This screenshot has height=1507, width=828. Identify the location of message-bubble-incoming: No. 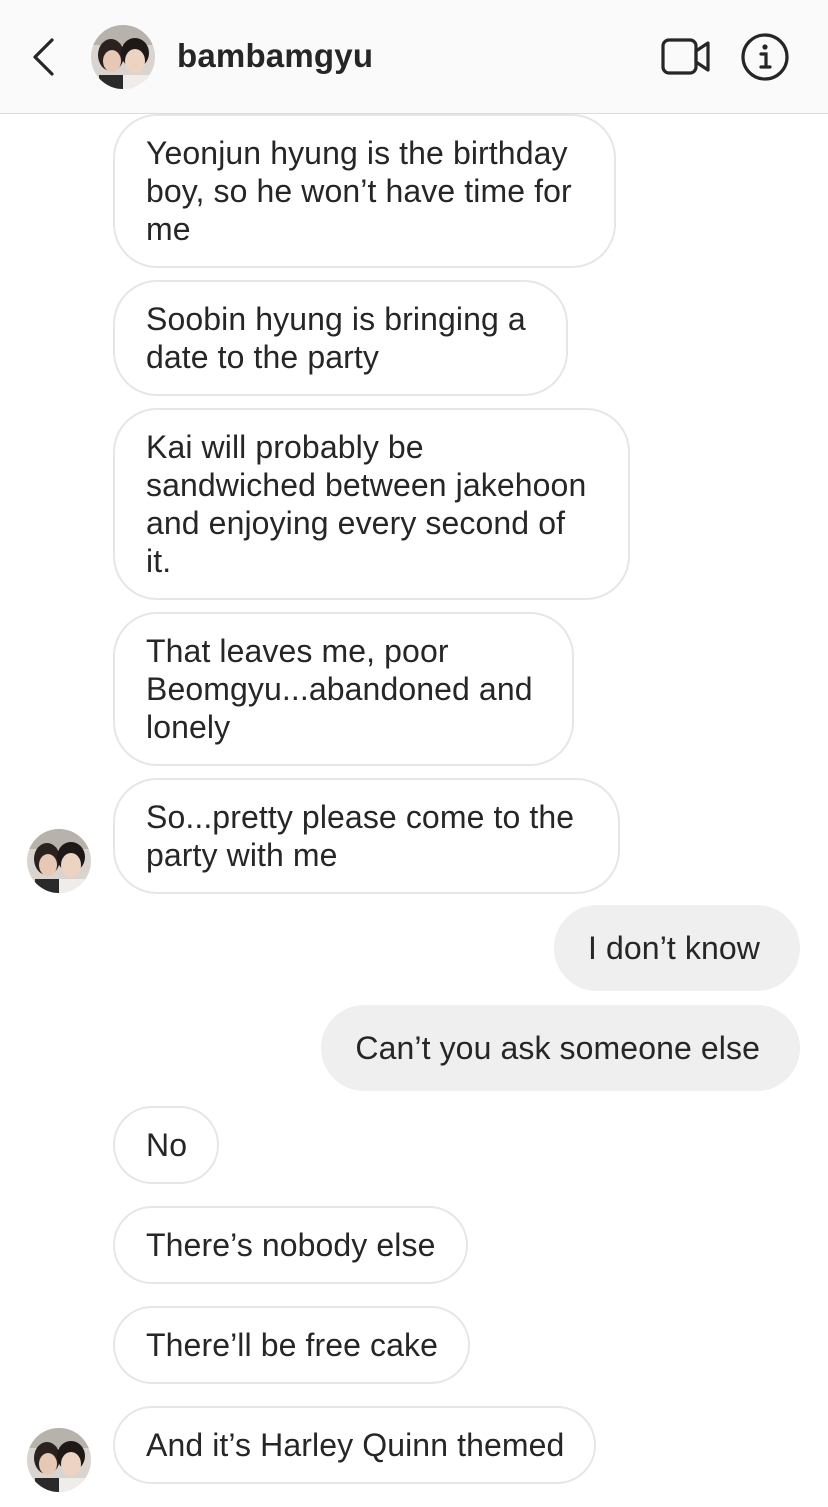
(166, 1145).